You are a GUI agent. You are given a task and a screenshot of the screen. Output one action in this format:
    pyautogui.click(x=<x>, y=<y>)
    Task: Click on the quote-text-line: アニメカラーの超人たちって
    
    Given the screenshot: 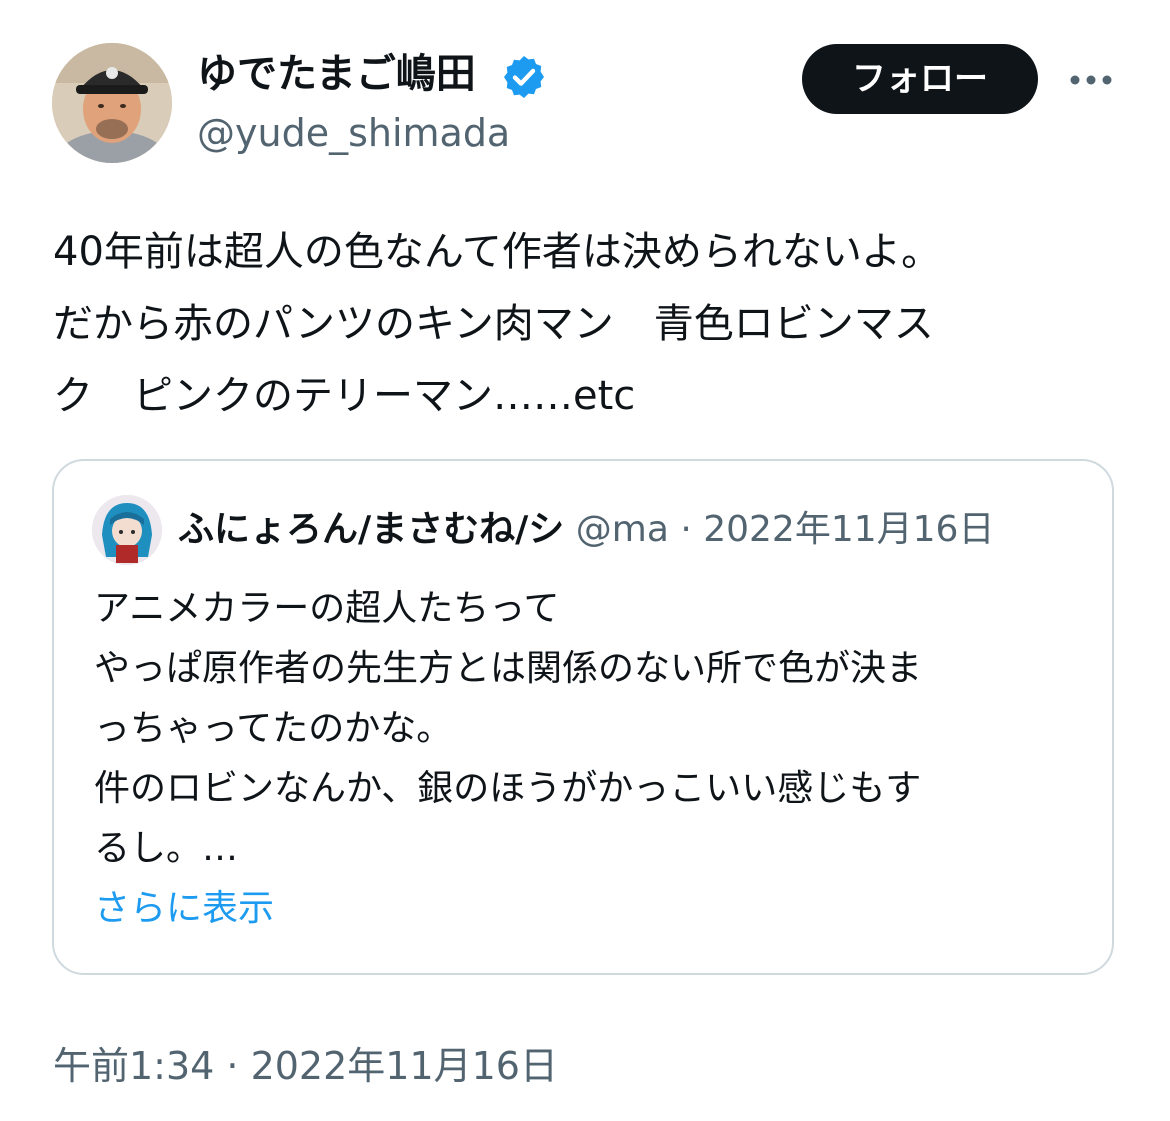 What is the action you would take?
    pyautogui.click(x=327, y=608)
    